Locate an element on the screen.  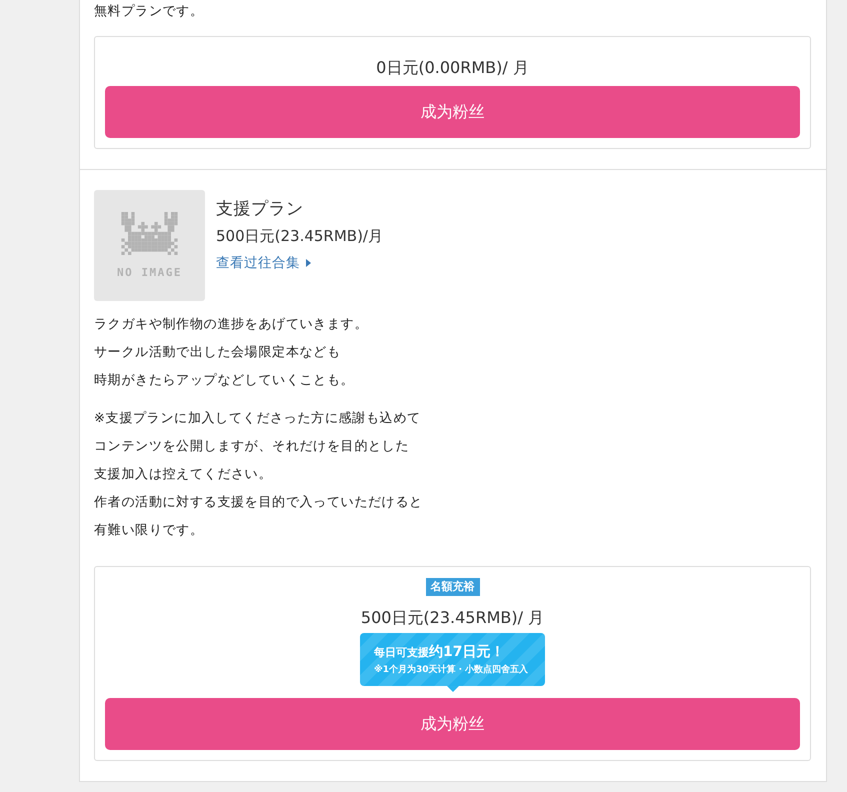
price-text: 0日元(0.00RMB)/ 月 is located at coordinates (452, 68).